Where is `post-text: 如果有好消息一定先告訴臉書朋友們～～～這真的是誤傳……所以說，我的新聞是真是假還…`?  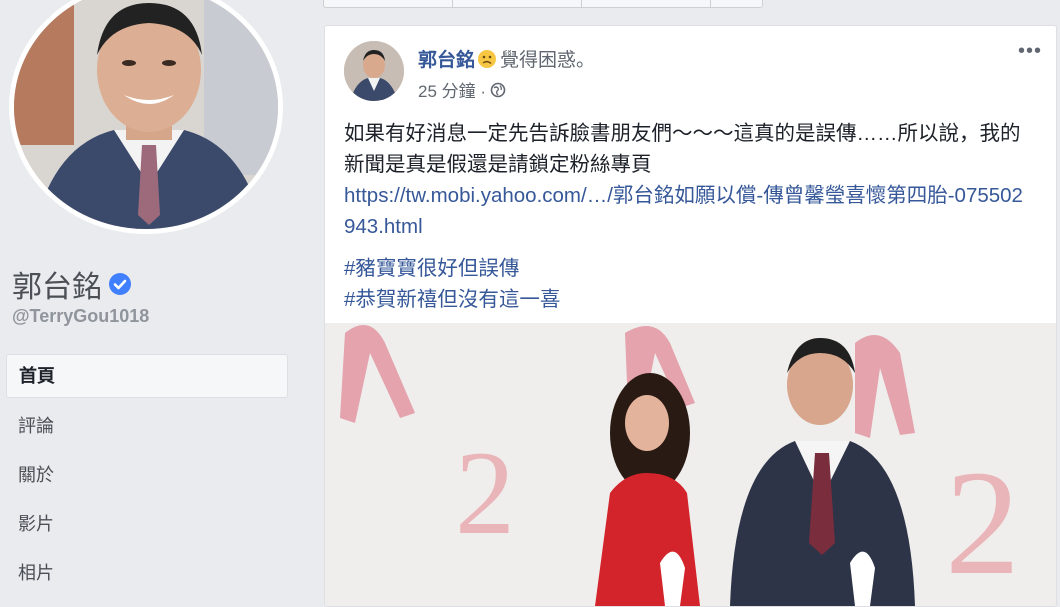
post-text: 如果有好消息一定先告訴臉書朋友們～～～這真的是誤傳……所以說，我的新聞是真是假還… is located at coordinates (682, 149).